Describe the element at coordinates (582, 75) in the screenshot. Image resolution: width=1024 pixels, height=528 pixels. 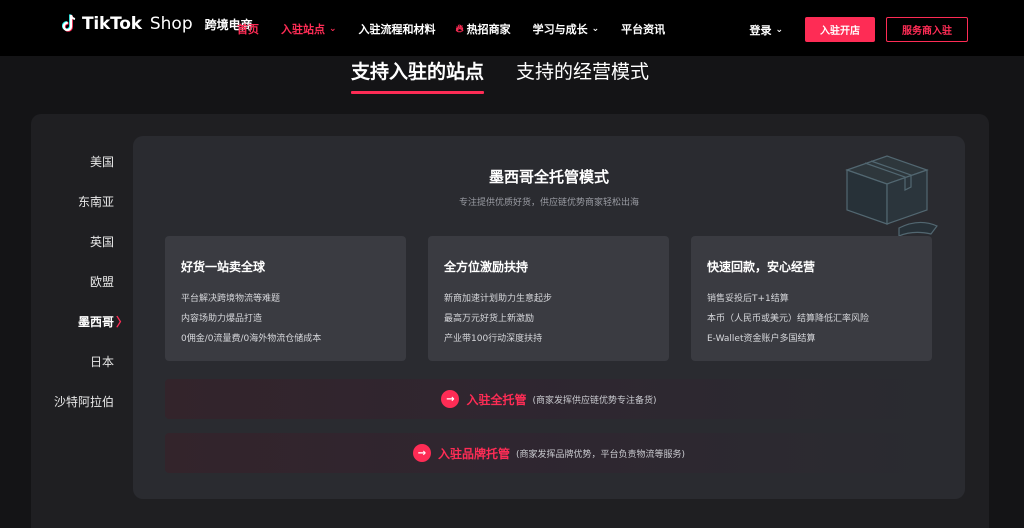
I see `tab-business-models: 支持的经营模式` at that location.